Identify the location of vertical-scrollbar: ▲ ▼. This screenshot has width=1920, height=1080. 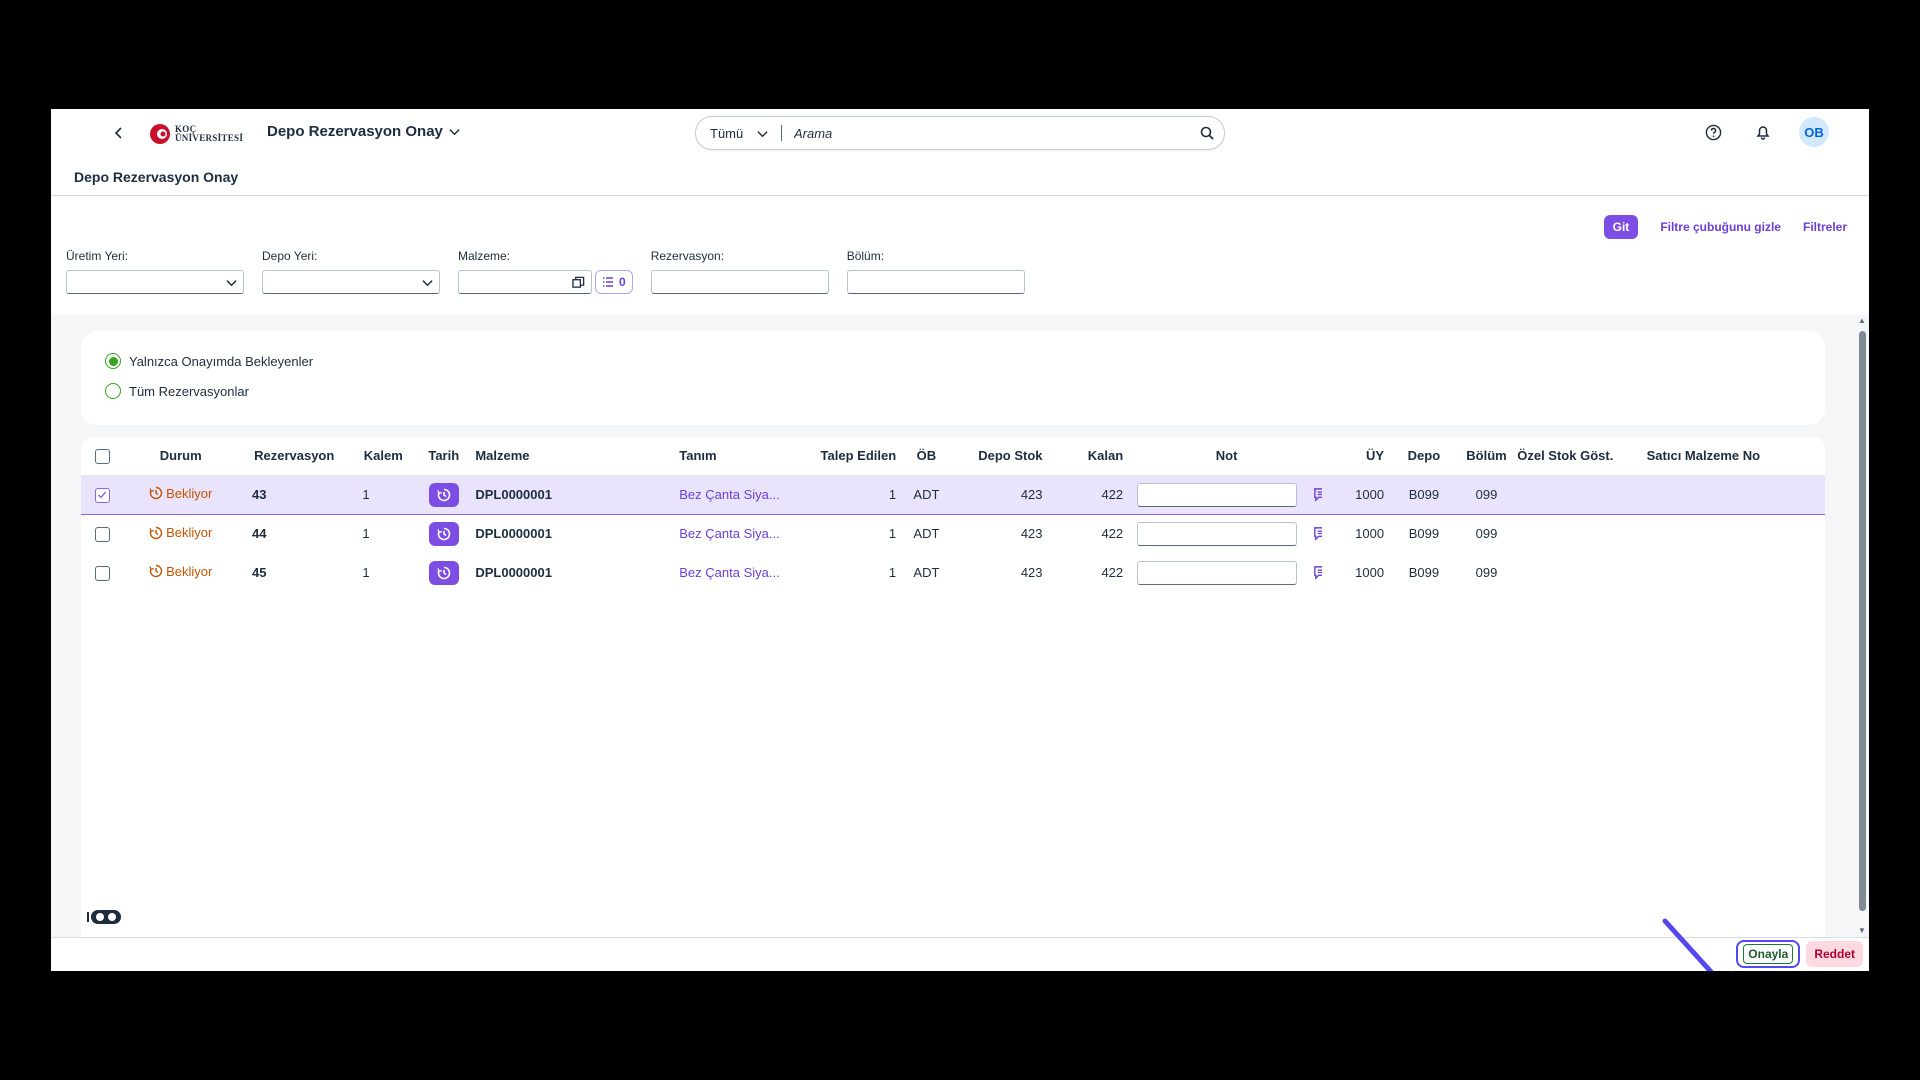
(1862, 626).